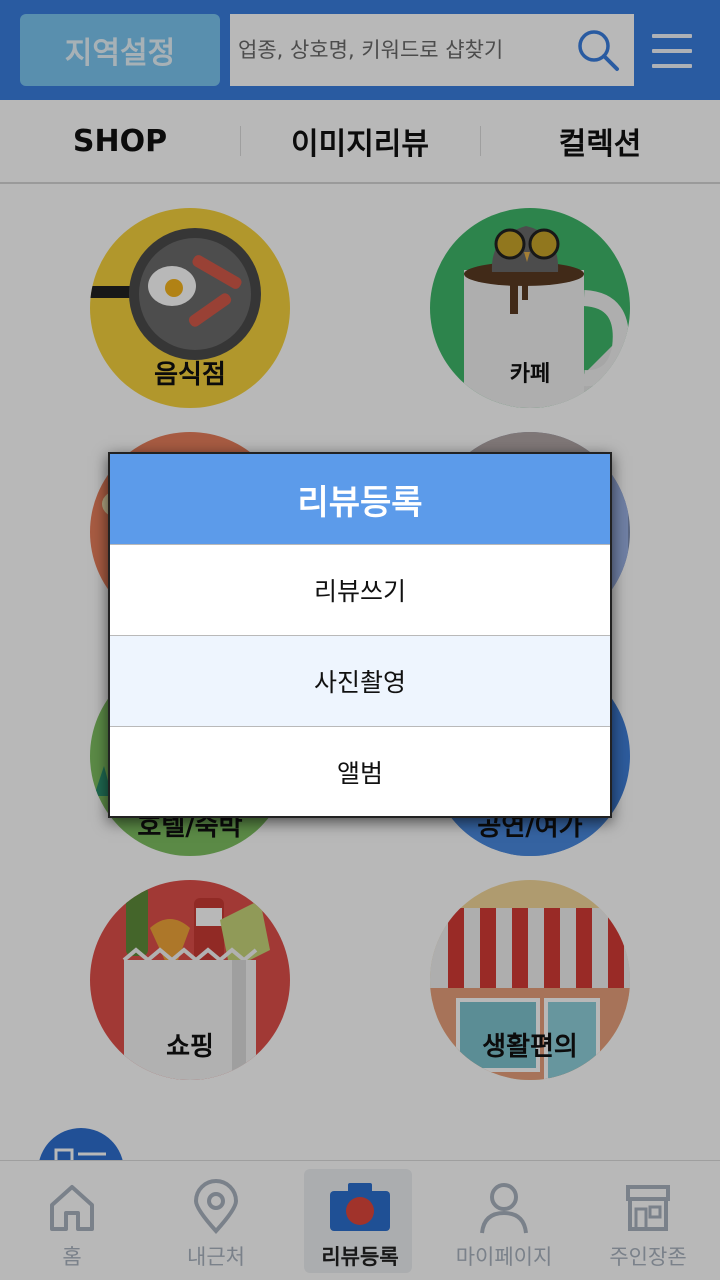  Describe the element at coordinates (360, 499) in the screenshot. I see `dialog-title: 리뷰등록` at that location.